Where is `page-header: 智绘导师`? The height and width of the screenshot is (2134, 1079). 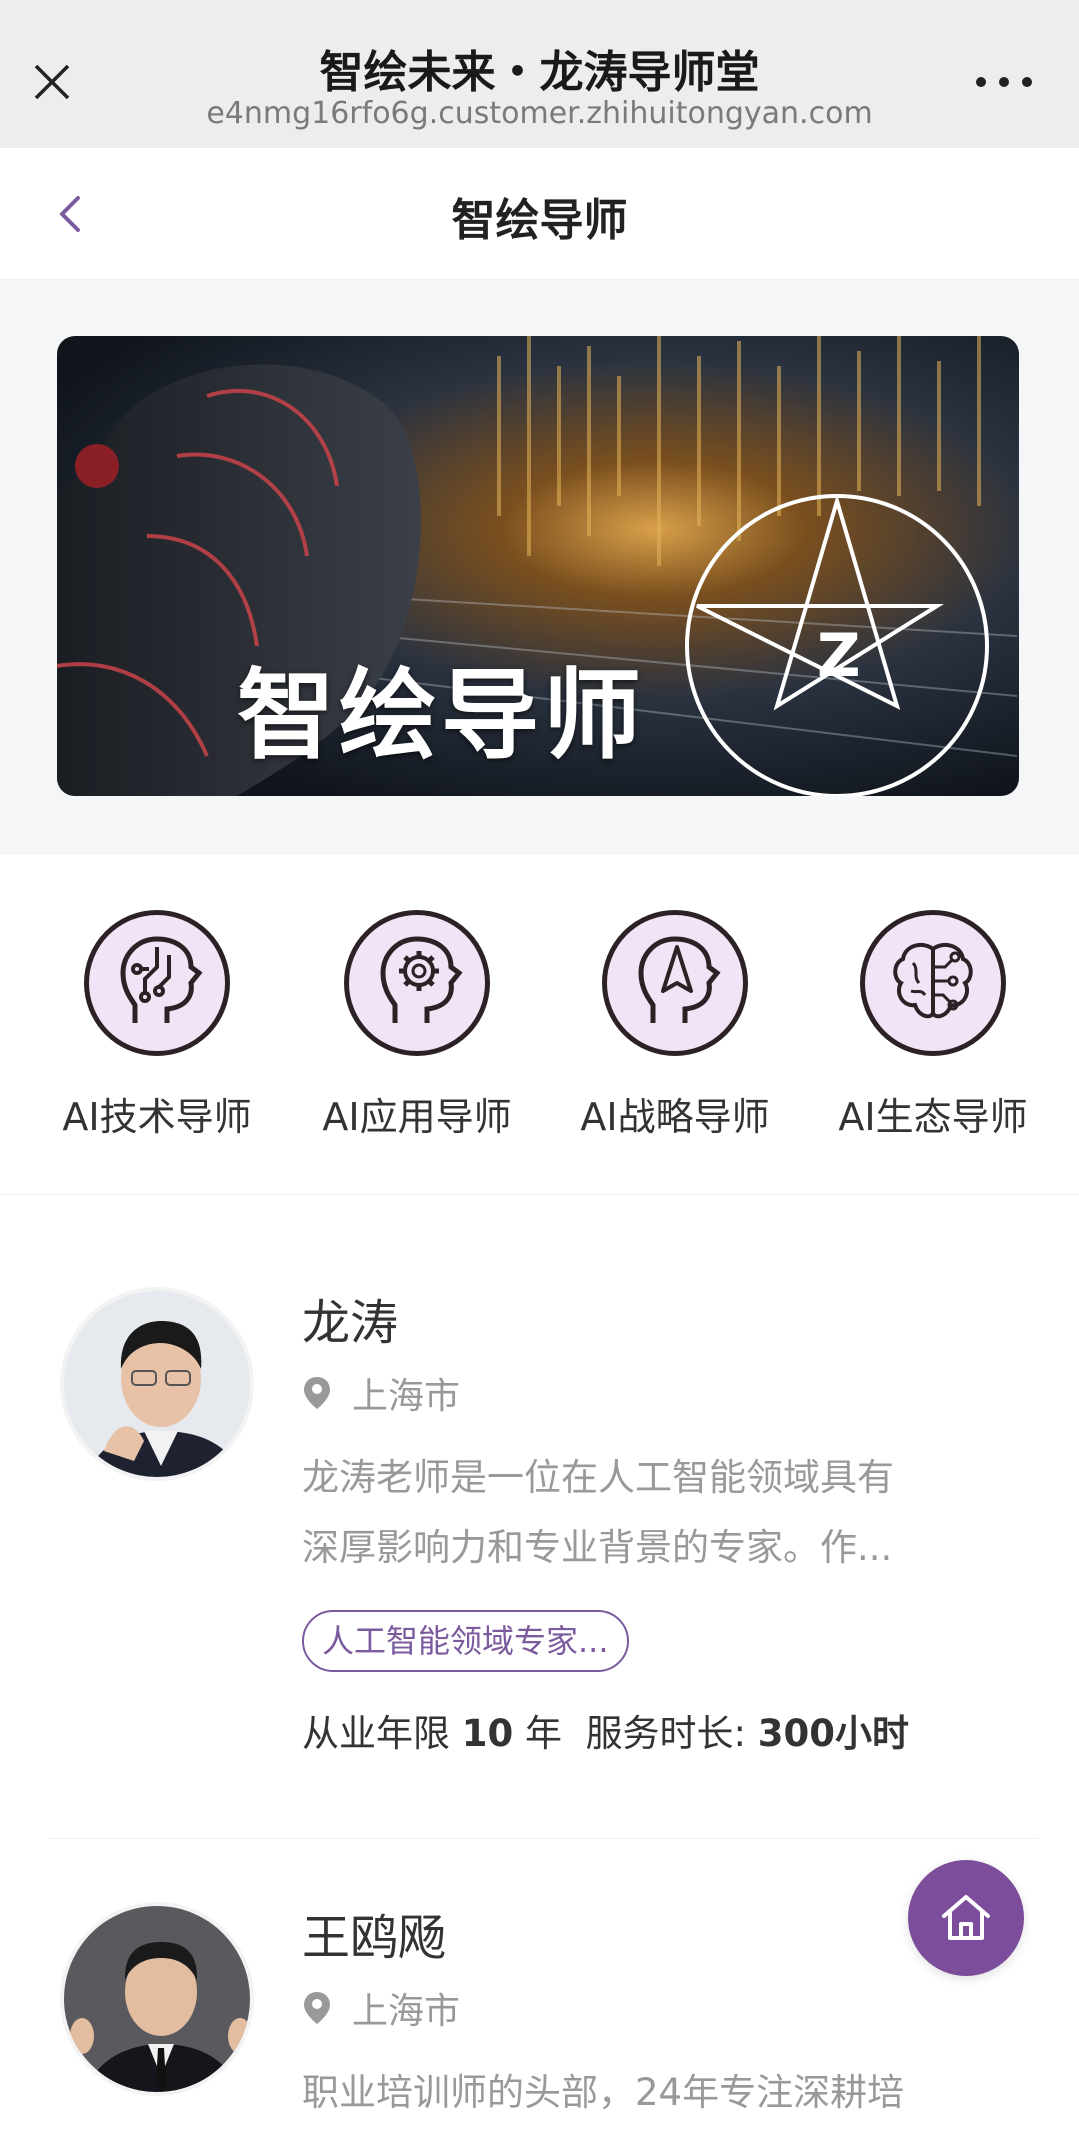
page-header: 智绘导师 is located at coordinates (539, 214).